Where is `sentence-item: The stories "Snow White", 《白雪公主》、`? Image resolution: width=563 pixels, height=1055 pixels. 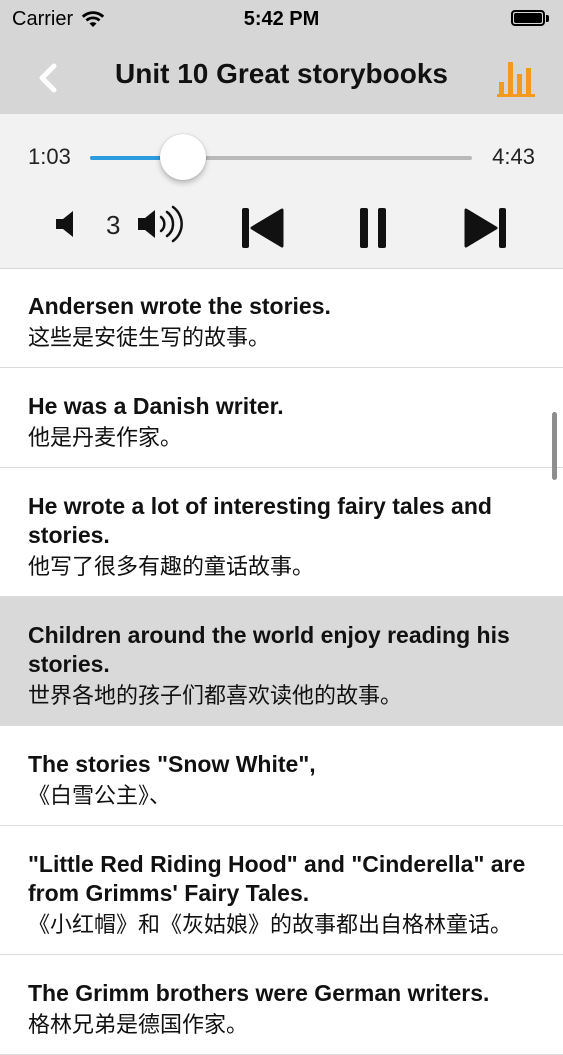 sentence-item: The stories "Snow White", 《白雪公主》、 is located at coordinates (281, 776).